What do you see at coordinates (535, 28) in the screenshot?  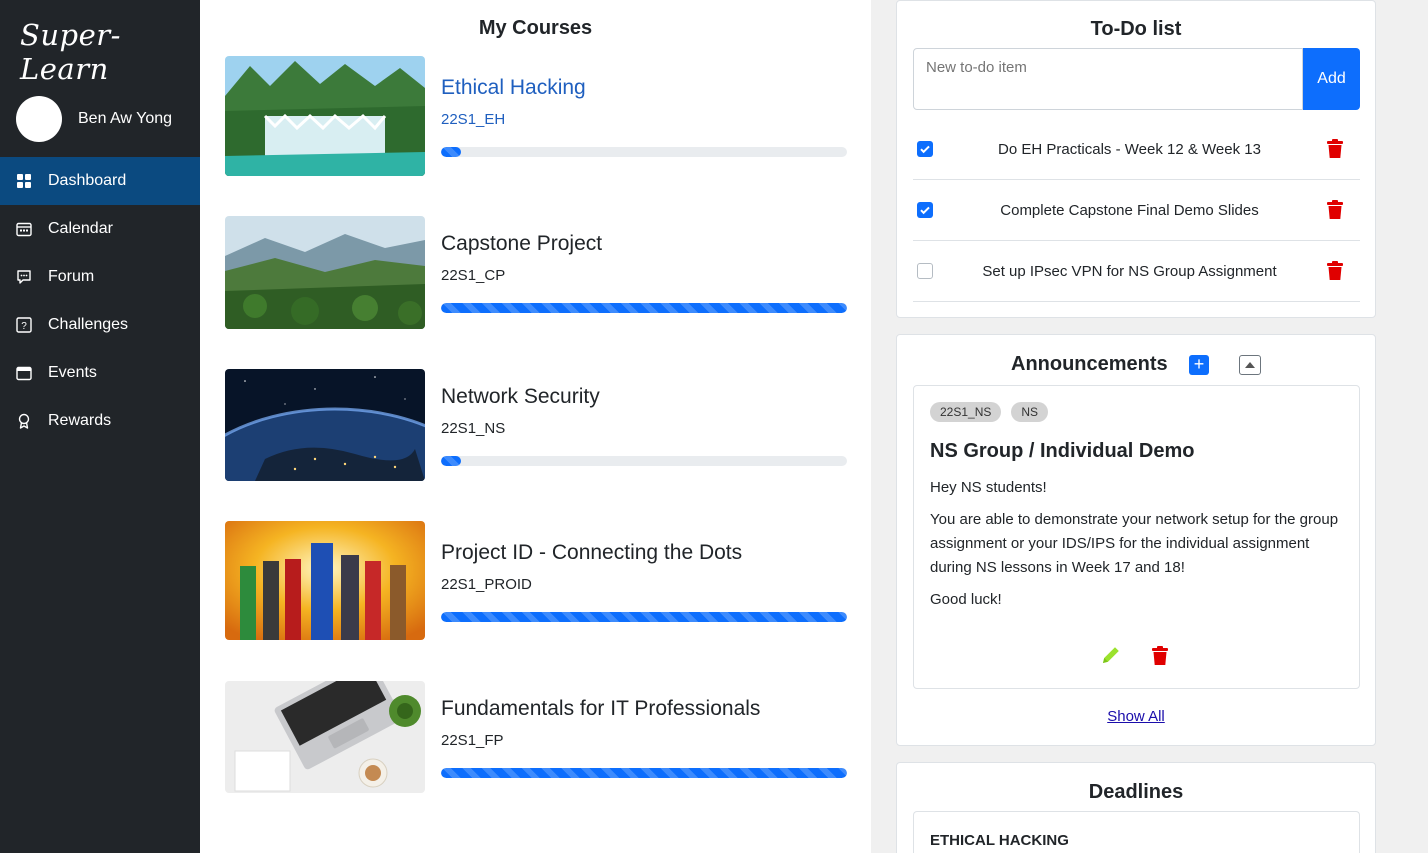 I see `my-courses-title: My Courses` at bounding box center [535, 28].